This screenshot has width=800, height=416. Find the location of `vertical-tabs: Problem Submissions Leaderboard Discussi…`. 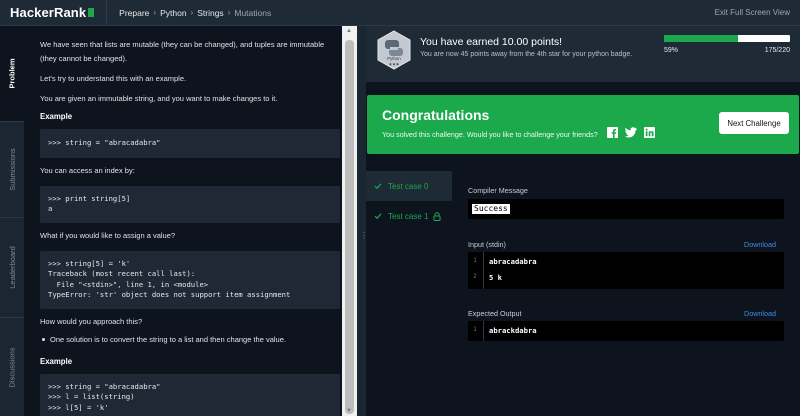

vertical-tabs: Problem Submissions Leaderboard Discussi… is located at coordinates (12, 221).